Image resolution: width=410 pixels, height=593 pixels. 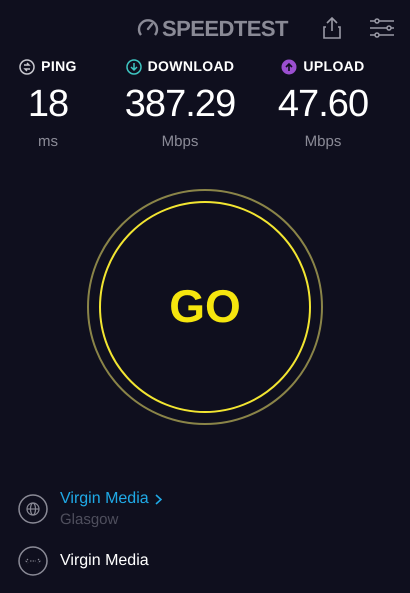 What do you see at coordinates (104, 561) in the screenshot?
I see `provider-name: Virgin Media` at bounding box center [104, 561].